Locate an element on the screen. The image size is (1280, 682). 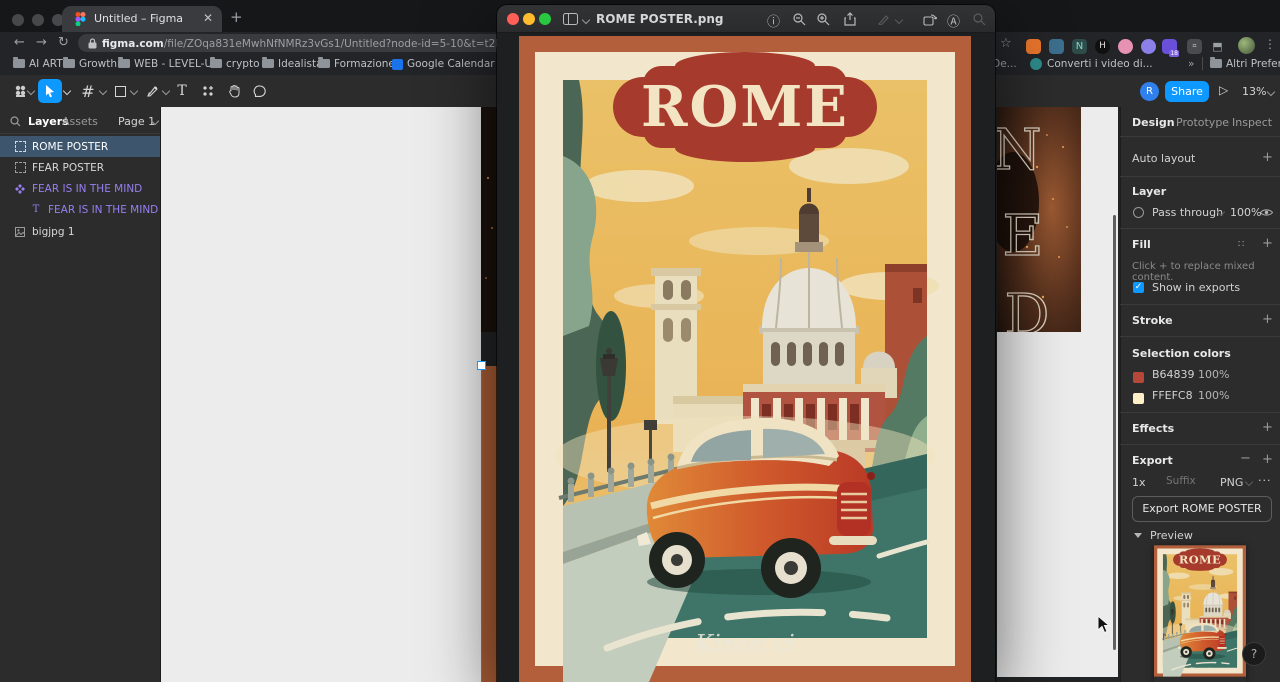
sidebar-chevron-icon is located at coordinates (586, 20).